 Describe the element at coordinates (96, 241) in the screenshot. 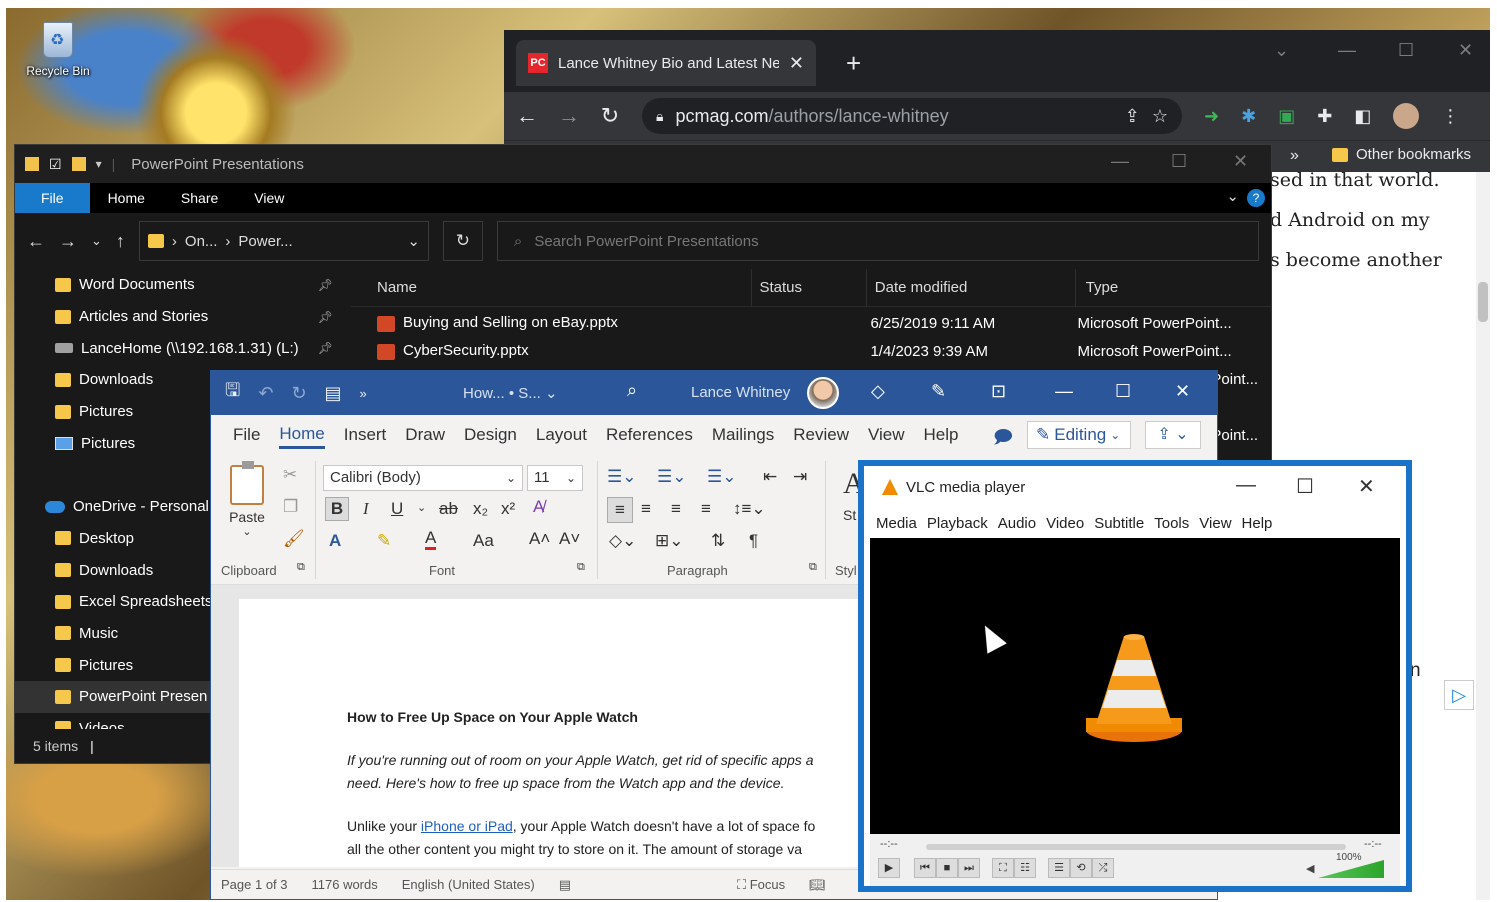

I see `recent-locations-icon: ⌄` at that location.